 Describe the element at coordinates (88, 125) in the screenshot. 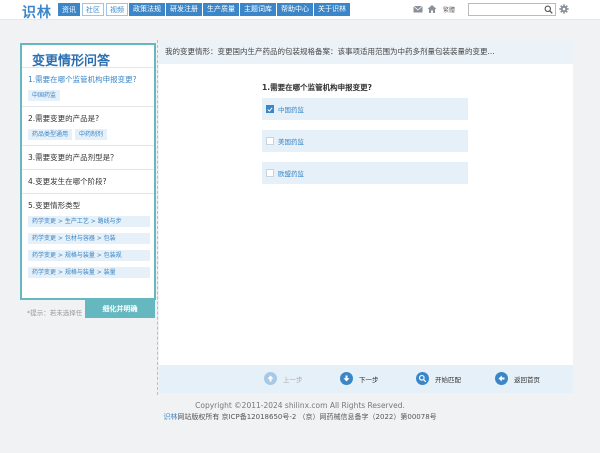

I see `question-2: 2.需要变更的产品是? 药品类型通用 中药制剂` at that location.